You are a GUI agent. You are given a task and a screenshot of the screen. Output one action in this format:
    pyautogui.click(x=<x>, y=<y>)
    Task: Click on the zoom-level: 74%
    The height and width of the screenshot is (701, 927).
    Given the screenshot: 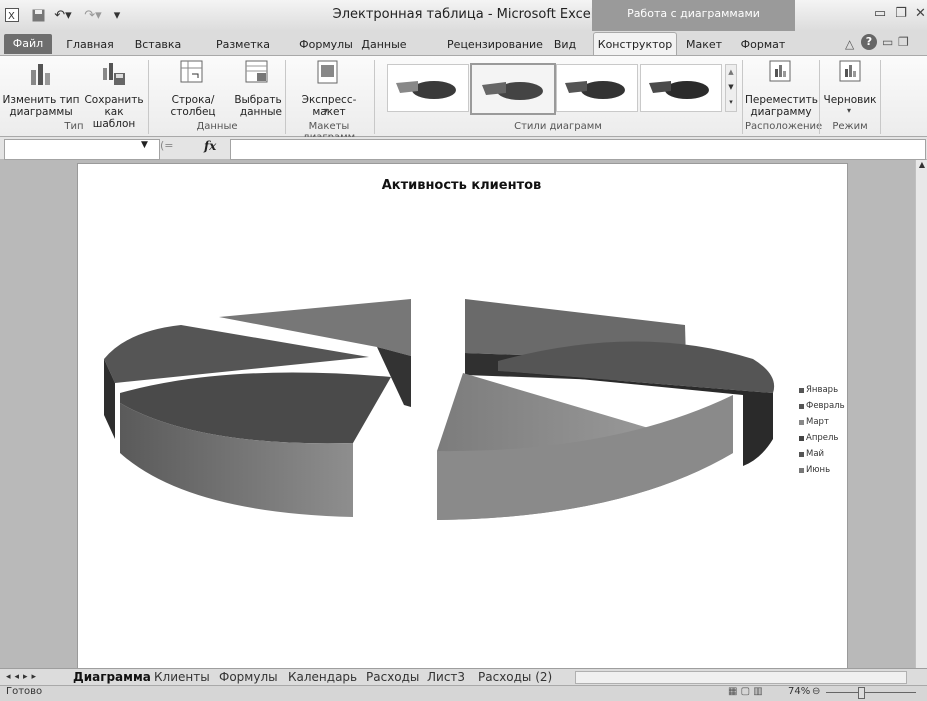 What is the action you would take?
    pyautogui.click(x=799, y=691)
    